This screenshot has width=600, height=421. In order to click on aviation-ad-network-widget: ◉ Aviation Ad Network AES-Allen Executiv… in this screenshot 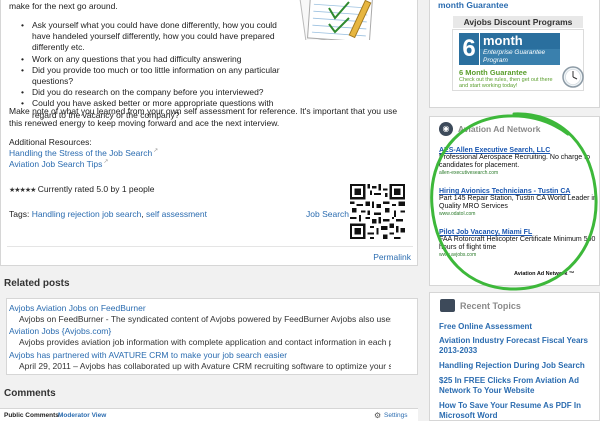, I will do `click(514, 201)`.